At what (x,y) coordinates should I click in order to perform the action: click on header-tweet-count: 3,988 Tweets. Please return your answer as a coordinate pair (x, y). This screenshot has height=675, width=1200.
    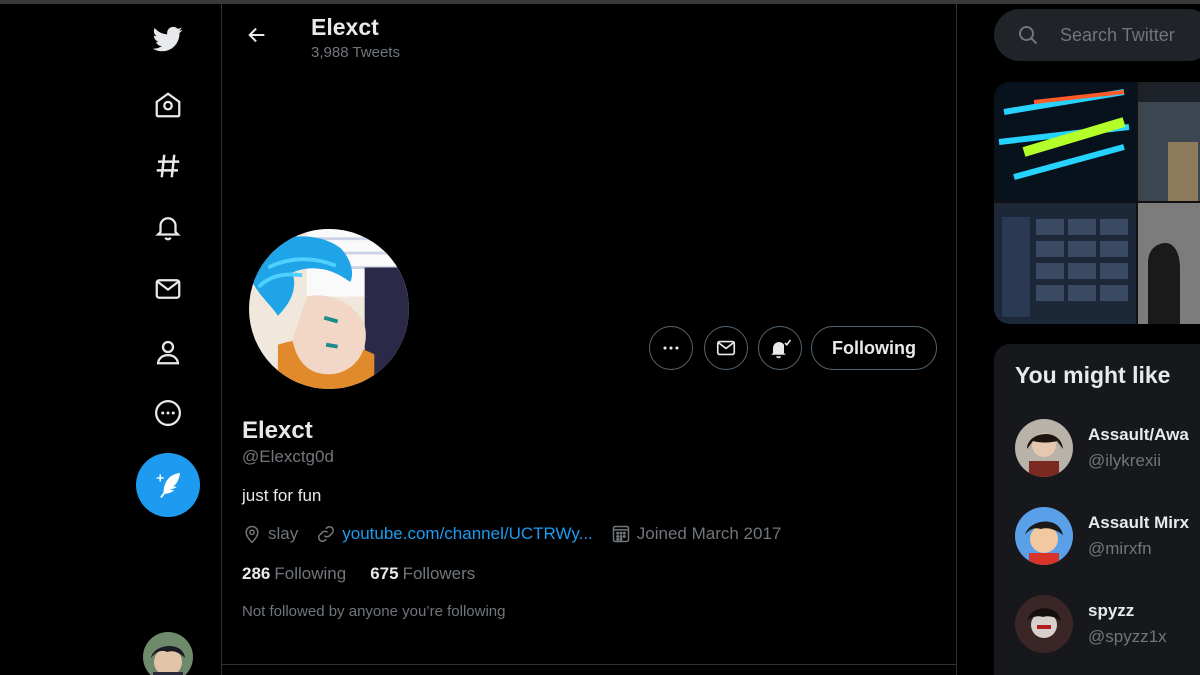
    Looking at the image, I should click on (355, 52).